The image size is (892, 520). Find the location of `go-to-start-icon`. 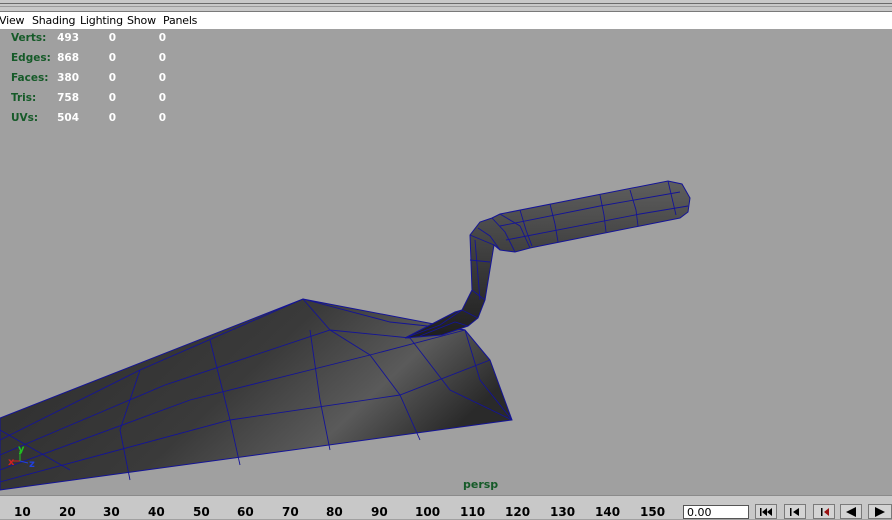

go-to-start-icon is located at coordinates (766, 512).